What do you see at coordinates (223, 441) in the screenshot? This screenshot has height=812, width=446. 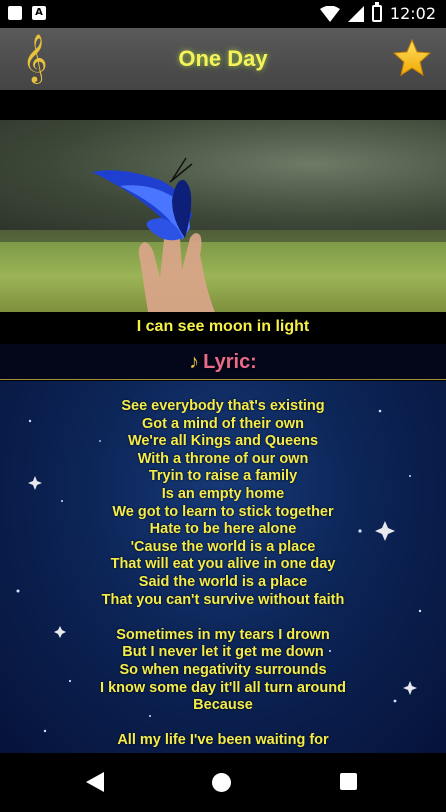 I see `lyric-line: We're all Kings and Queens` at bounding box center [223, 441].